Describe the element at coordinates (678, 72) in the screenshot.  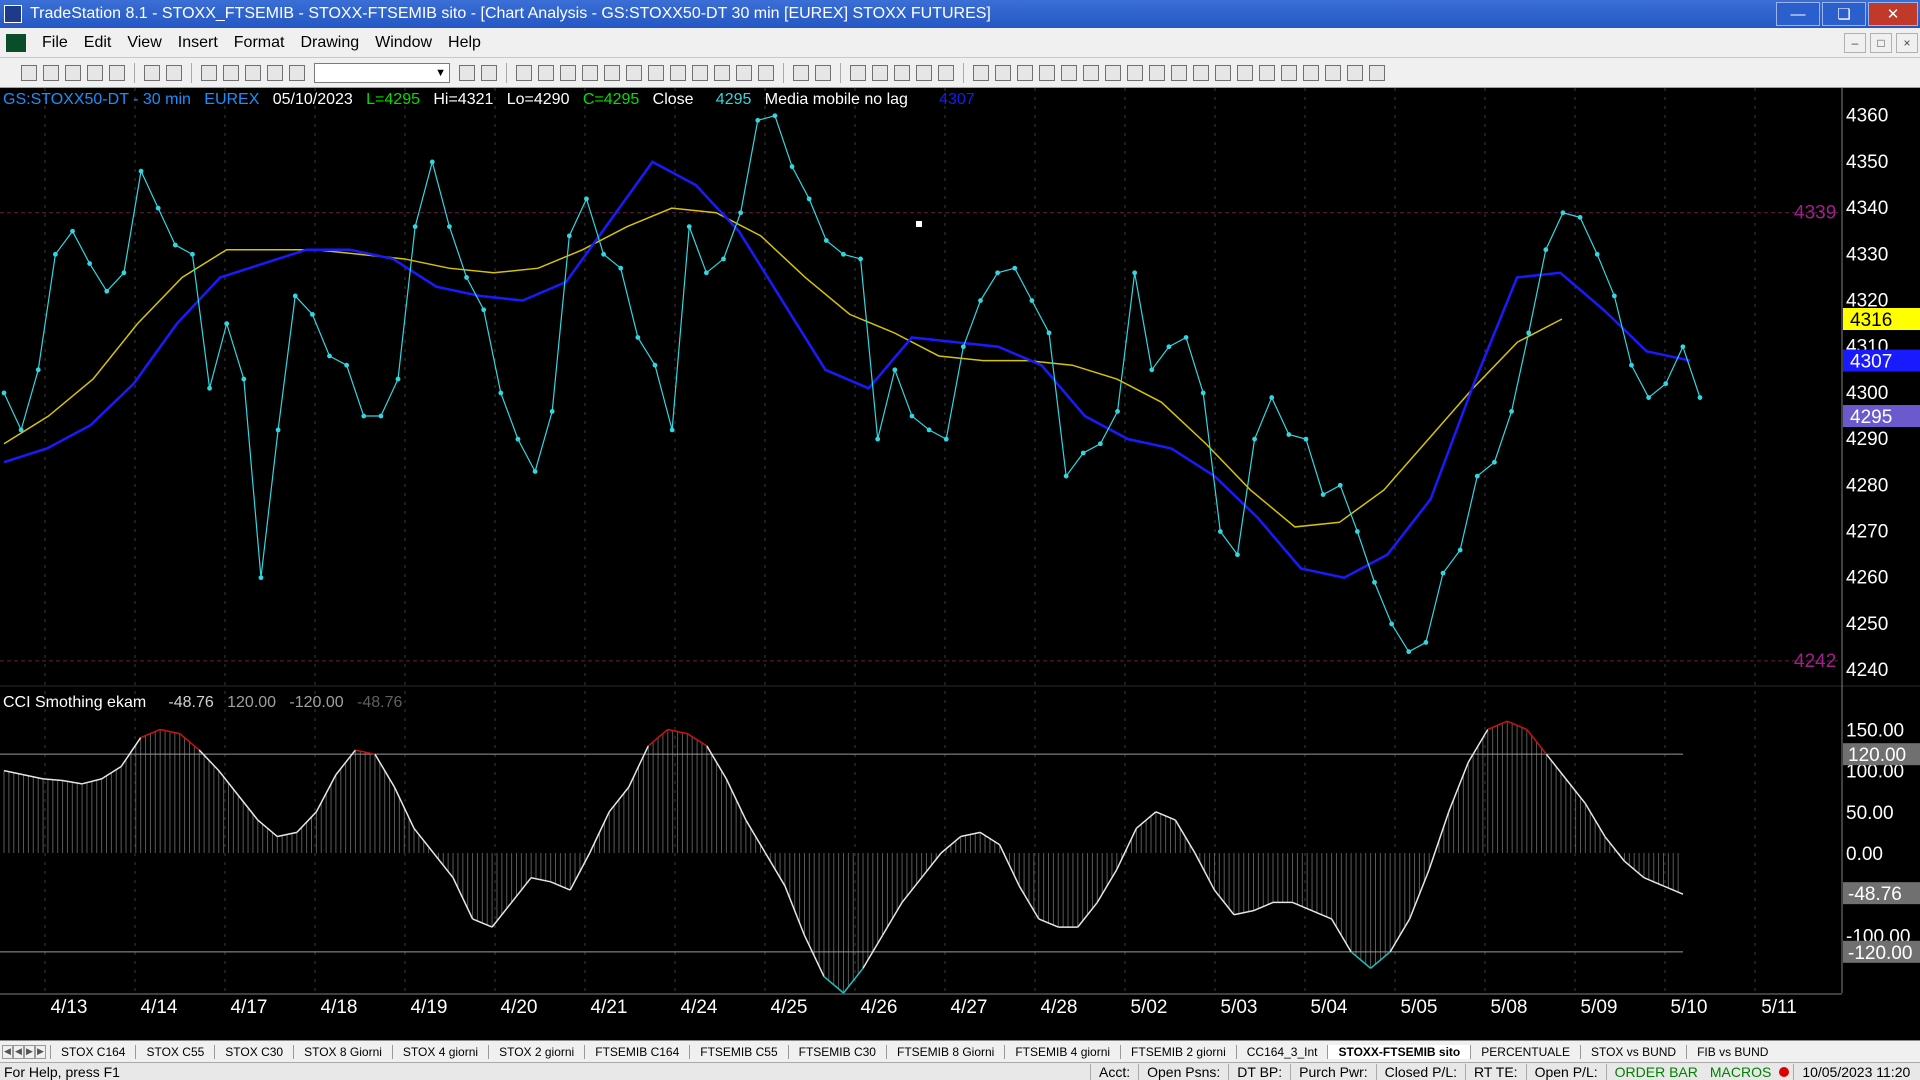
I see `bar-interval-icon` at that location.